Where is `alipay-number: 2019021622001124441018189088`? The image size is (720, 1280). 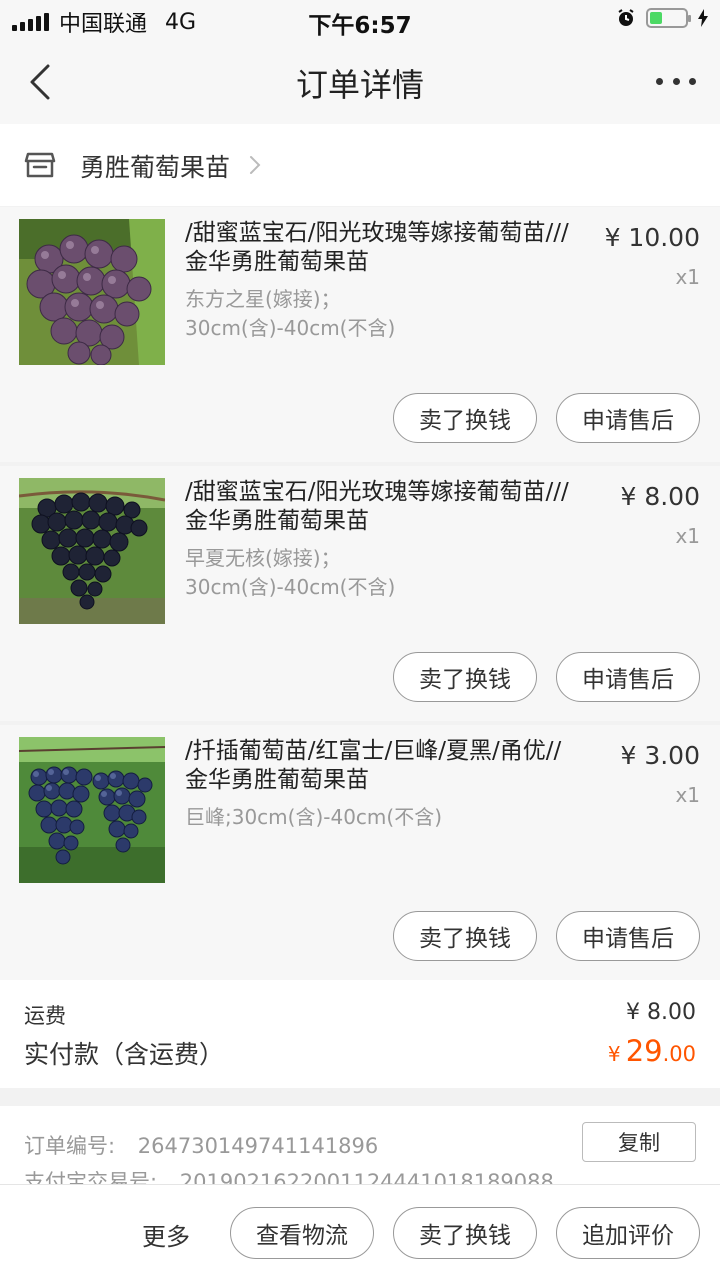 alipay-number: 2019021622001124441018189088 is located at coordinates (366, 1177).